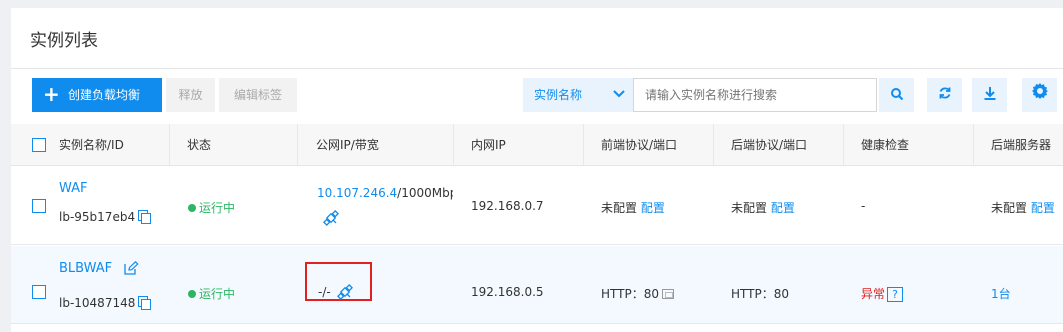  What do you see at coordinates (97, 217) in the screenshot?
I see `instance-id-text: lb-95b17eb4` at bounding box center [97, 217].